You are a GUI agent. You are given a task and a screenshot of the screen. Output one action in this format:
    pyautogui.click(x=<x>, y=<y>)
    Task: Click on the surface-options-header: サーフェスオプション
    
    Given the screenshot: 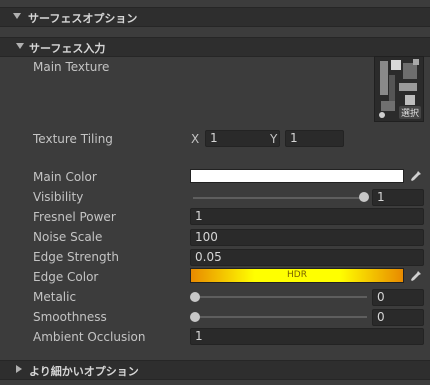 What is the action you would take?
    pyautogui.click(x=215, y=17)
    